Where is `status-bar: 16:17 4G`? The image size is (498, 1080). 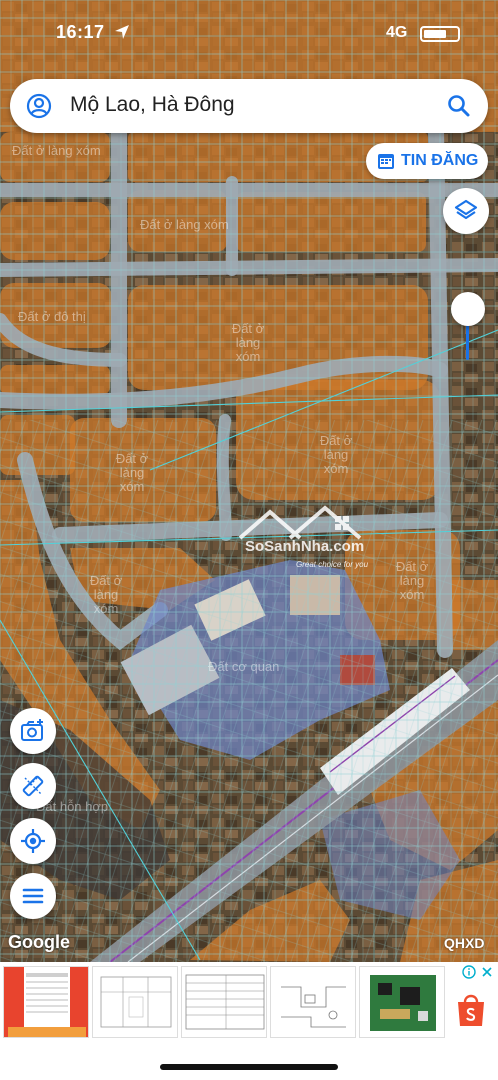 status-bar: 16:17 4G is located at coordinates (249, 32).